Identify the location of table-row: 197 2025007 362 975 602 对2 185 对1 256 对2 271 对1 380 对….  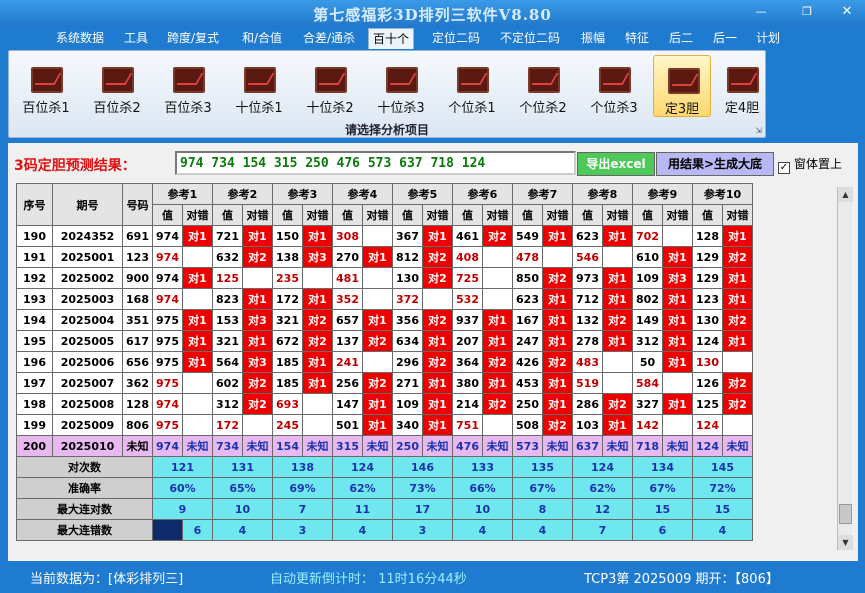
(384, 383).